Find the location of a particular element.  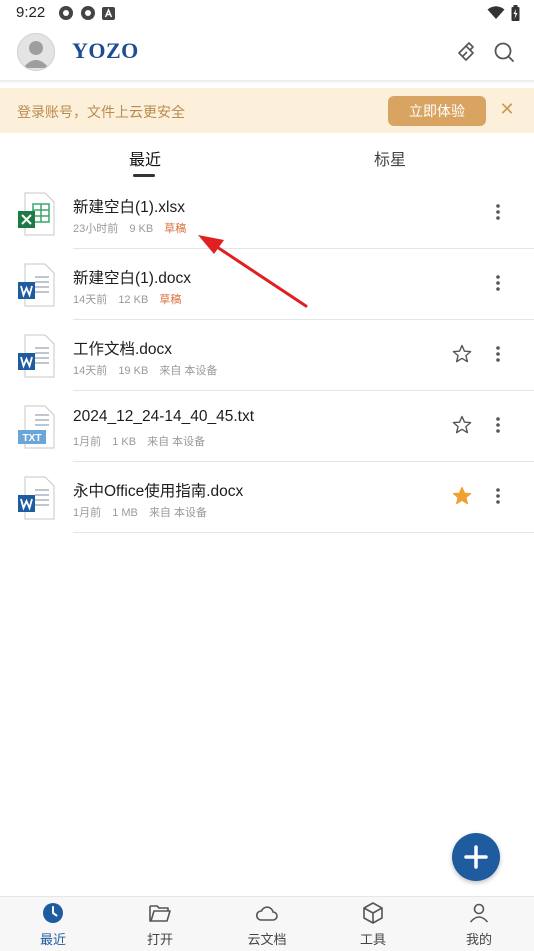

clock-icon is located at coordinates (53, 913).